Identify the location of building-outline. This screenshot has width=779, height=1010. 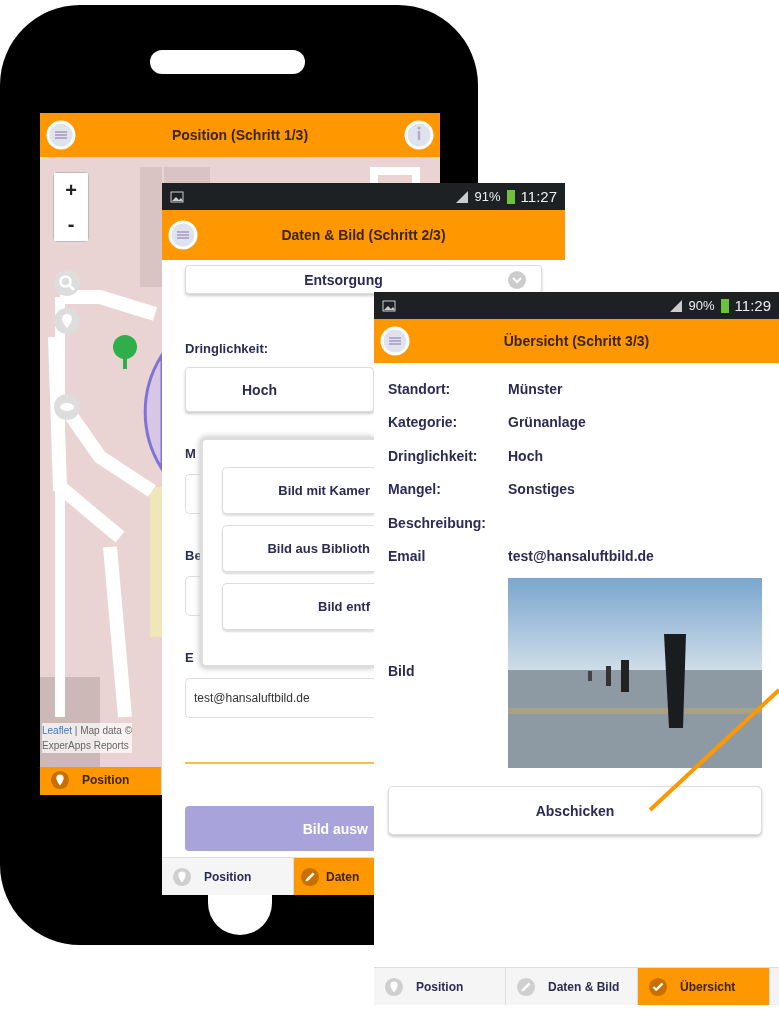
(395, 176).